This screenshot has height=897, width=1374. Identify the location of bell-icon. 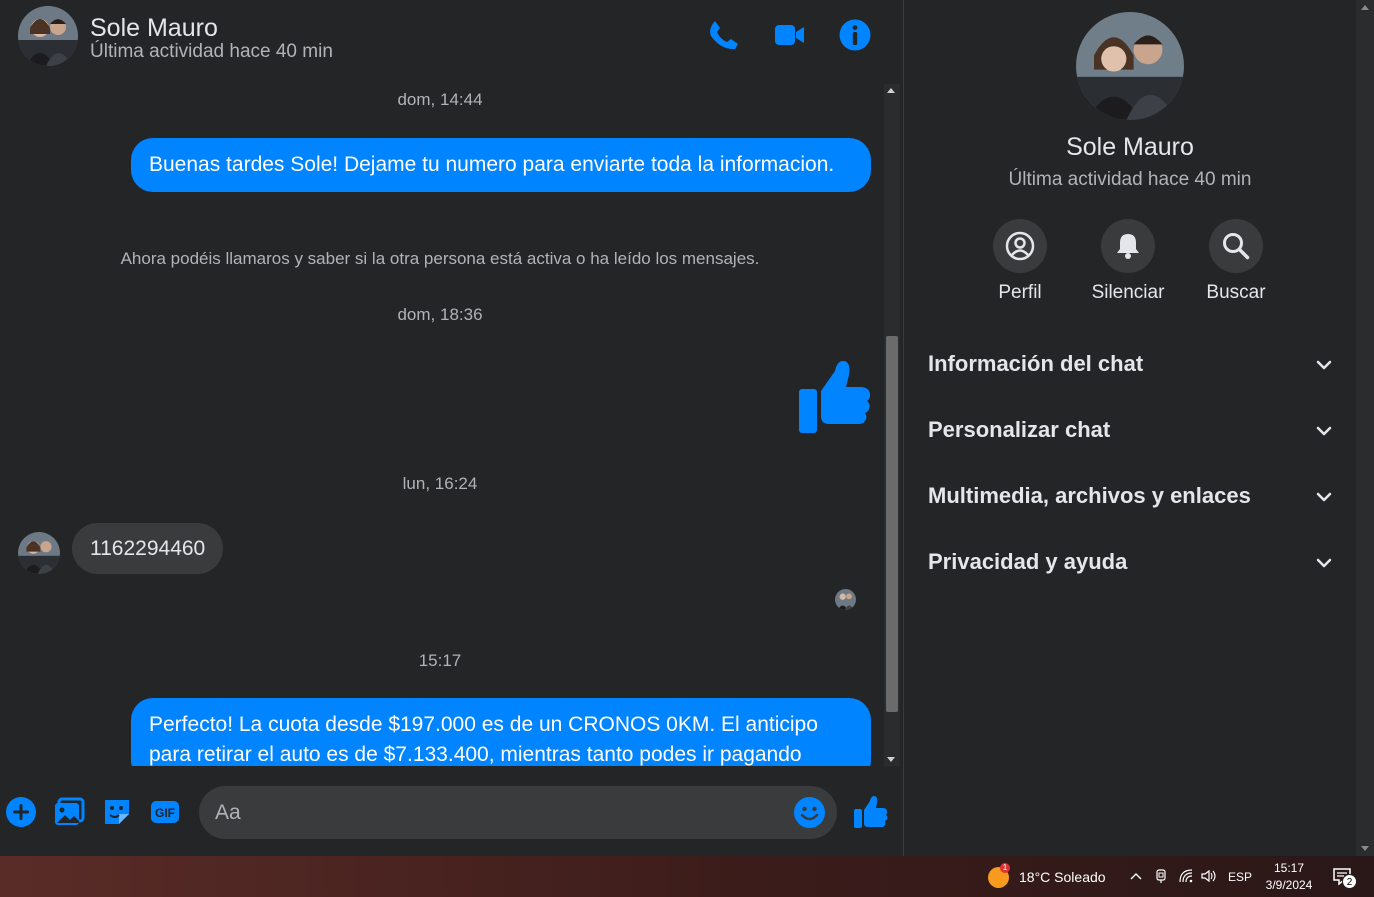
(1128, 246).